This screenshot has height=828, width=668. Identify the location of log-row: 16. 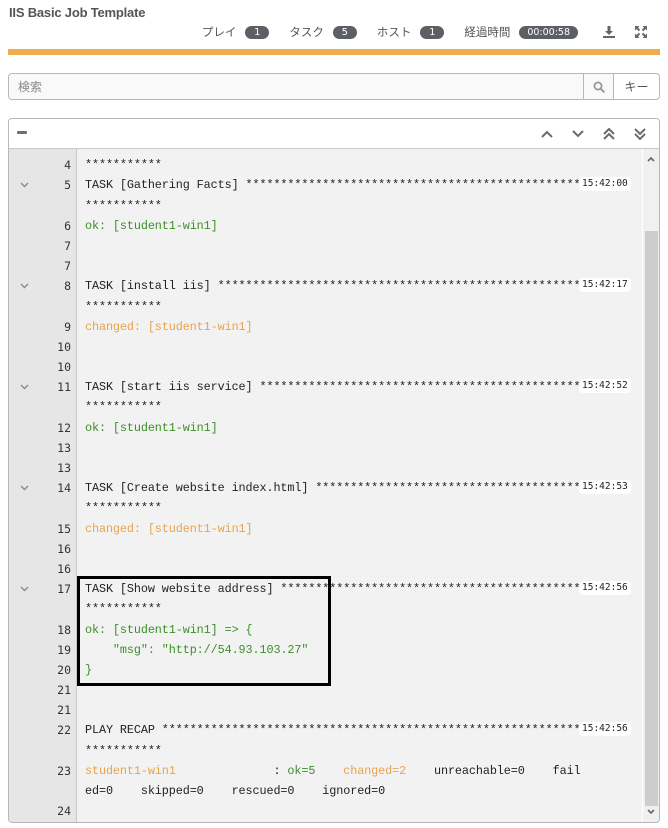
(326, 569).